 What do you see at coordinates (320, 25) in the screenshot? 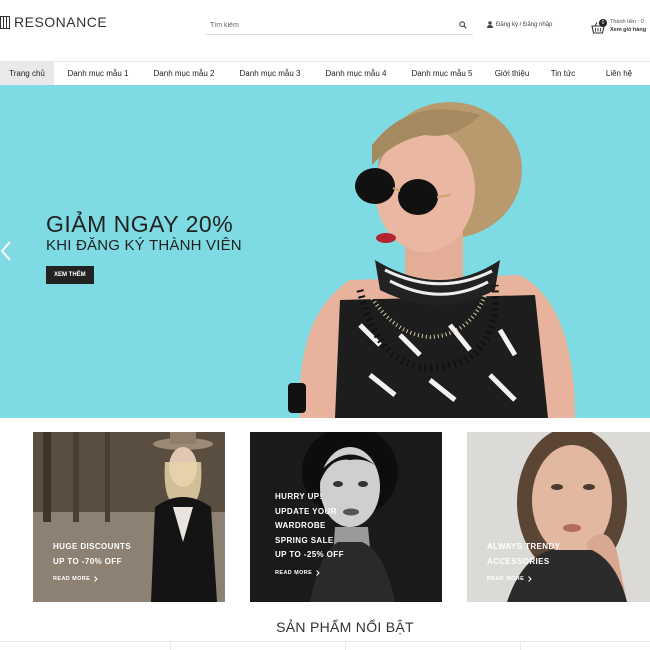
I see `search-input` at bounding box center [320, 25].